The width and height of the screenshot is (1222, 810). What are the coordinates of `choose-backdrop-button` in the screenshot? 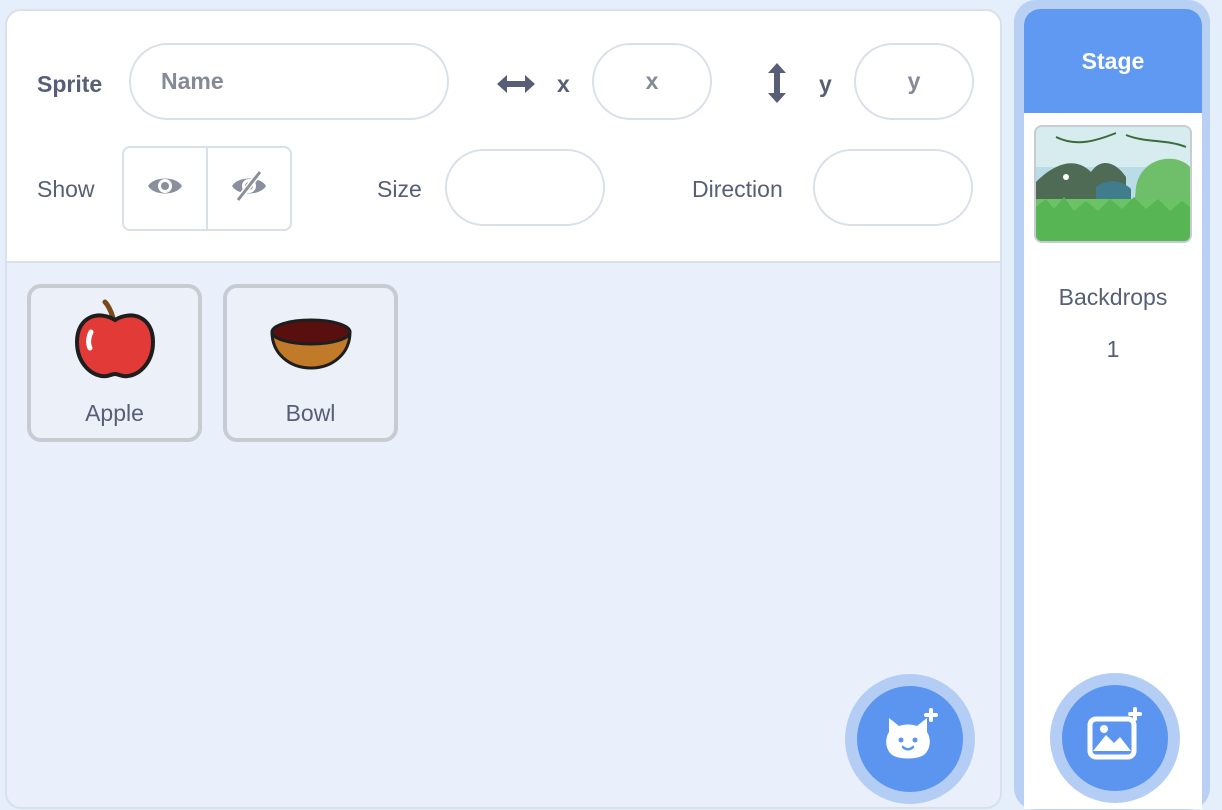 It's located at (1115, 738).